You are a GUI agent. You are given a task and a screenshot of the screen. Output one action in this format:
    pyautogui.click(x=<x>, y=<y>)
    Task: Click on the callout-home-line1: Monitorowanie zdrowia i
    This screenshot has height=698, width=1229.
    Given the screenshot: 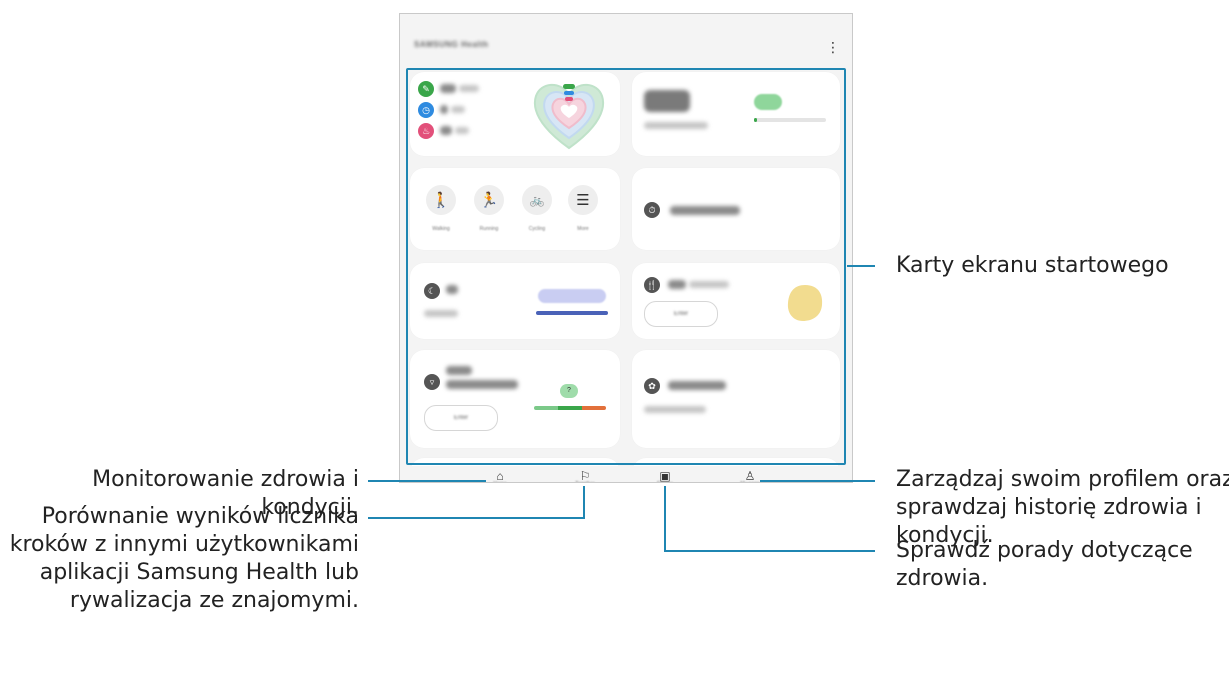 What is the action you would take?
    pyautogui.click(x=225, y=479)
    